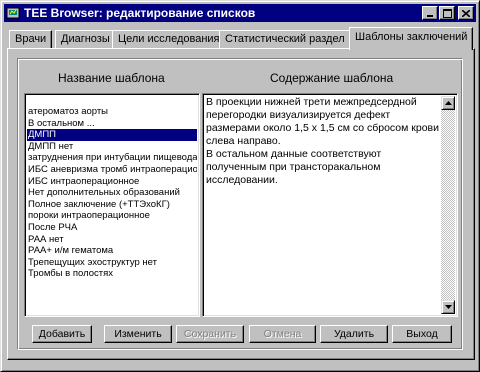 The width and height of the screenshot is (480, 372). I want to click on minimize-icon, so click(430, 16).